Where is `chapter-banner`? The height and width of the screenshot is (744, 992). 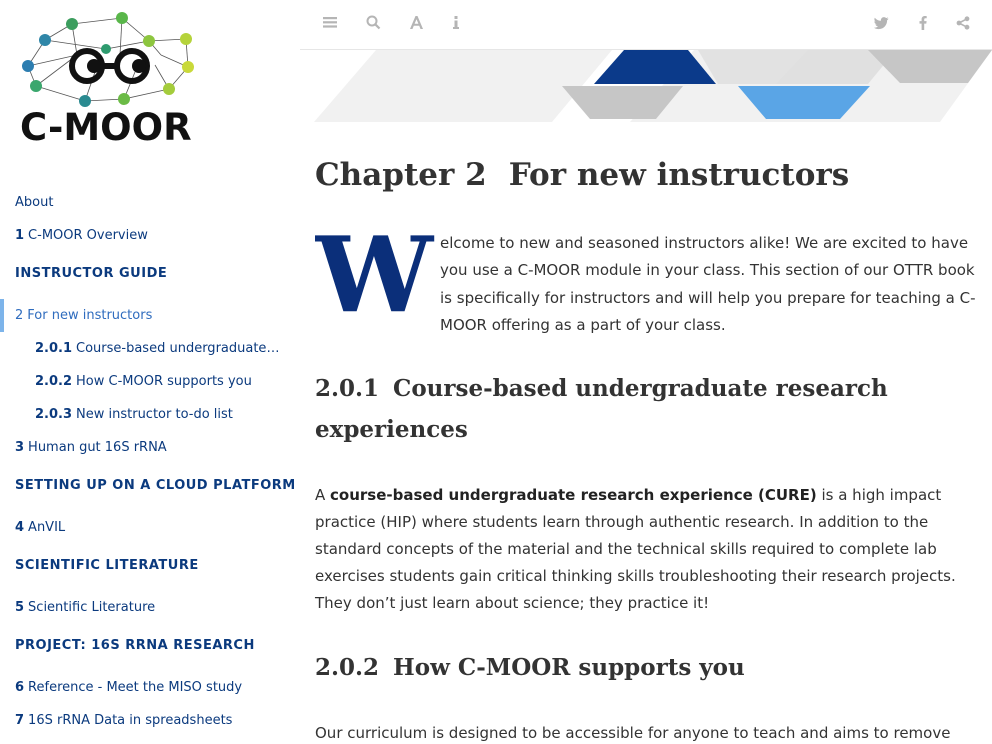
chapter-banner is located at coordinates (646, 86).